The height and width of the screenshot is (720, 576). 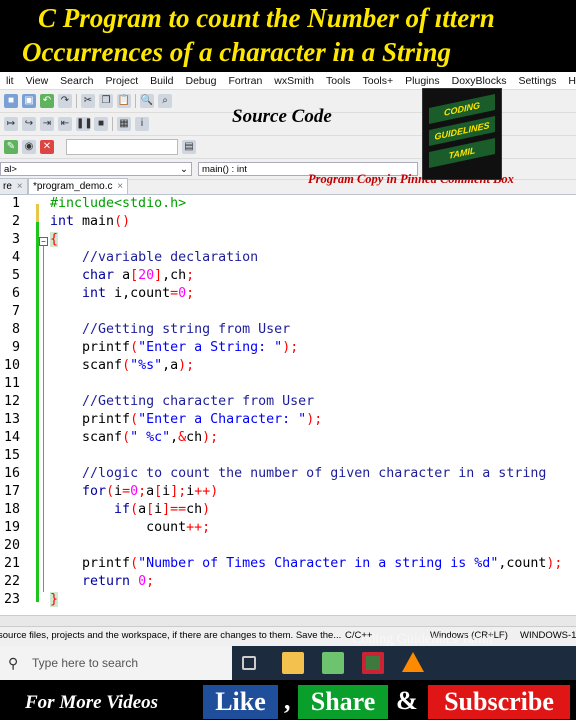 What do you see at coordinates (37, 81) in the screenshot?
I see `menu-view: View` at bounding box center [37, 81].